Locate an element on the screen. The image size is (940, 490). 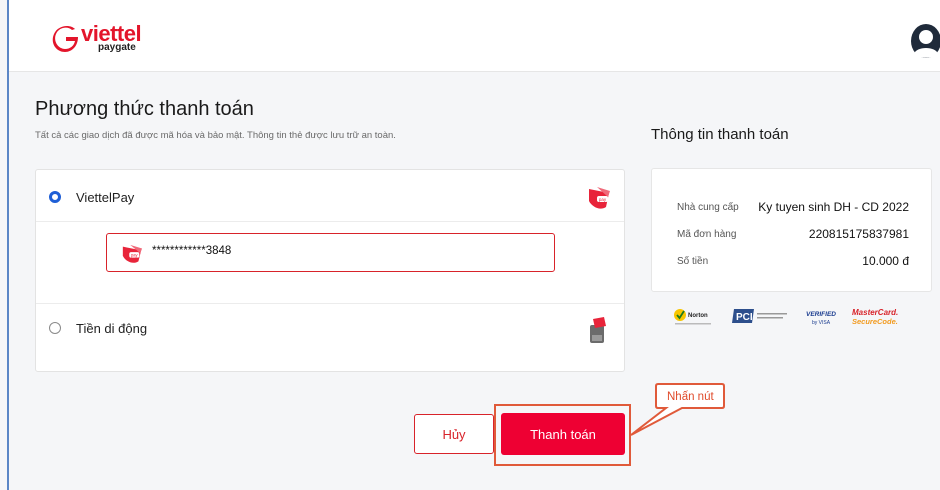
saved-card-select: pay ************3848 is located at coordinates (330, 252).